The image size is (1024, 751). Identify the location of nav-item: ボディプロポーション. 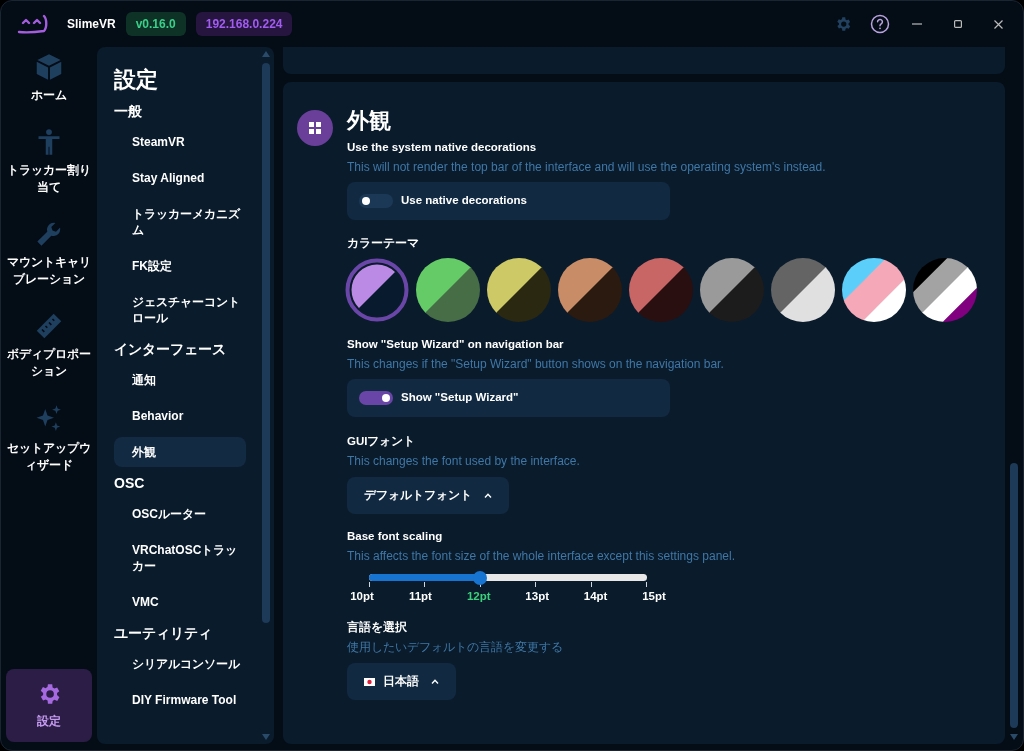
(49, 346).